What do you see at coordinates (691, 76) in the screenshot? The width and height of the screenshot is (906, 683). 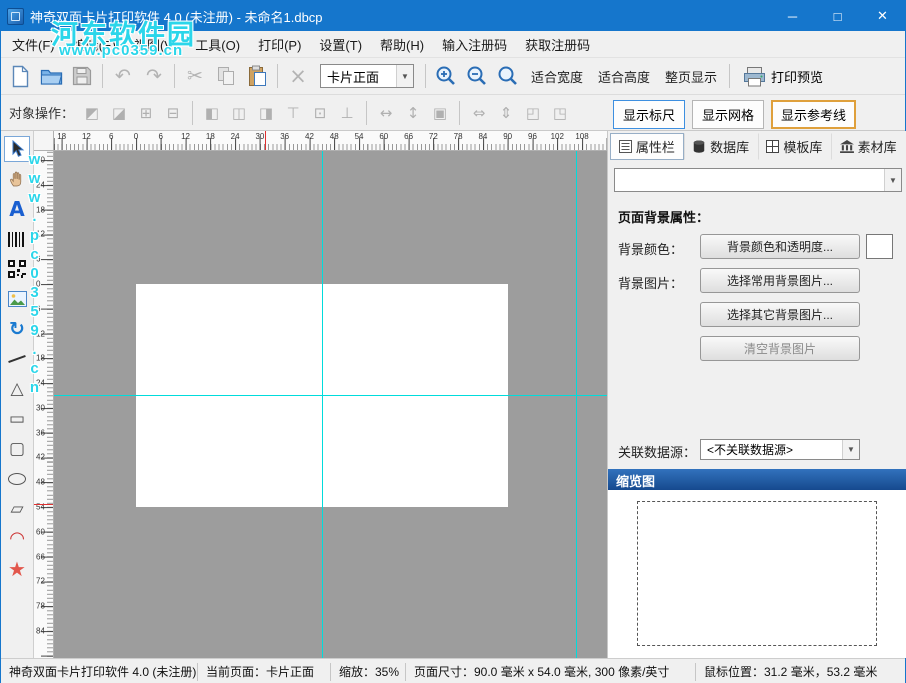 I see `fit-page-button: 整页显示` at bounding box center [691, 76].